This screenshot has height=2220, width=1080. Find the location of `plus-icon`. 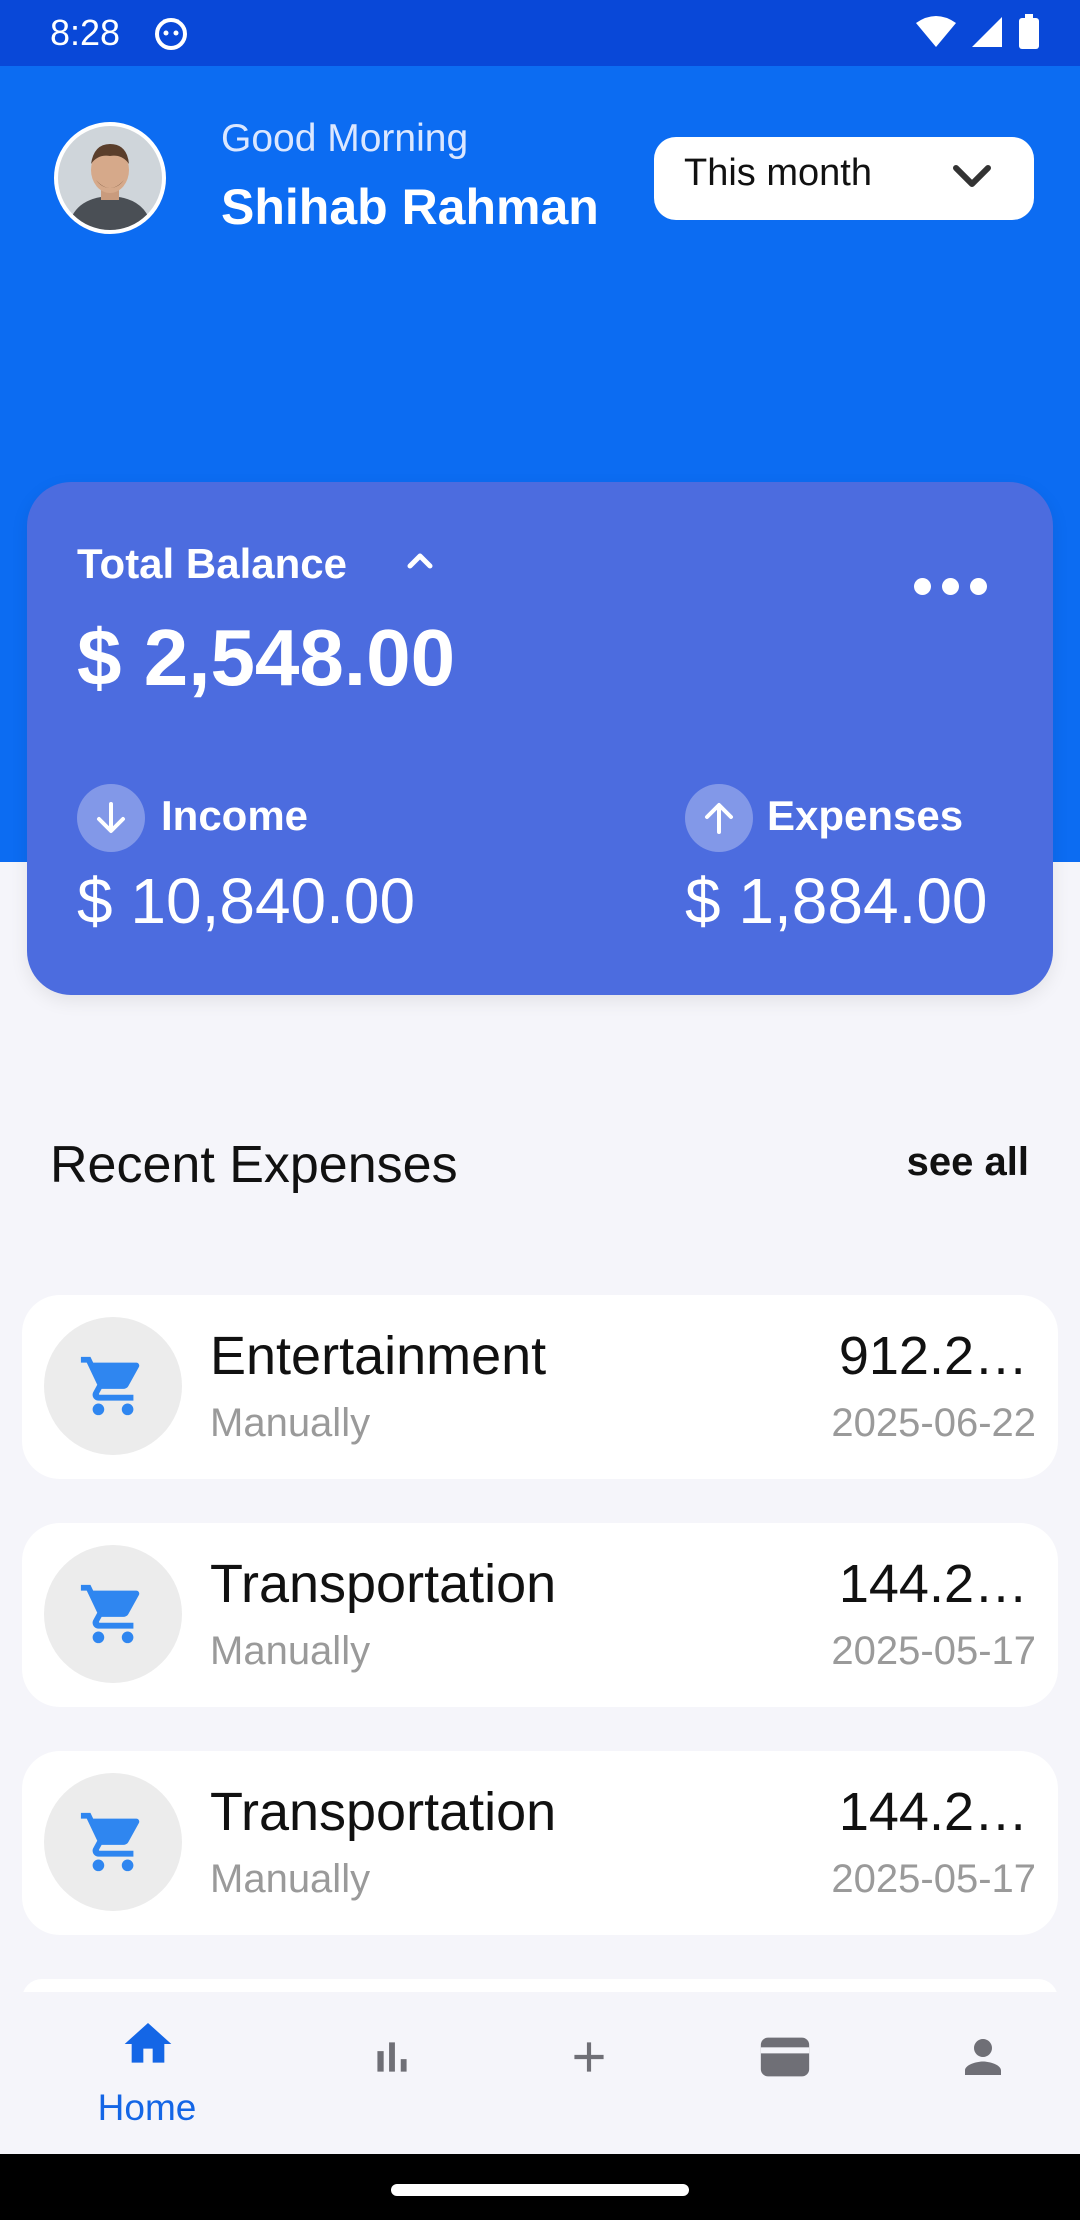

plus-icon is located at coordinates (589, 2057).